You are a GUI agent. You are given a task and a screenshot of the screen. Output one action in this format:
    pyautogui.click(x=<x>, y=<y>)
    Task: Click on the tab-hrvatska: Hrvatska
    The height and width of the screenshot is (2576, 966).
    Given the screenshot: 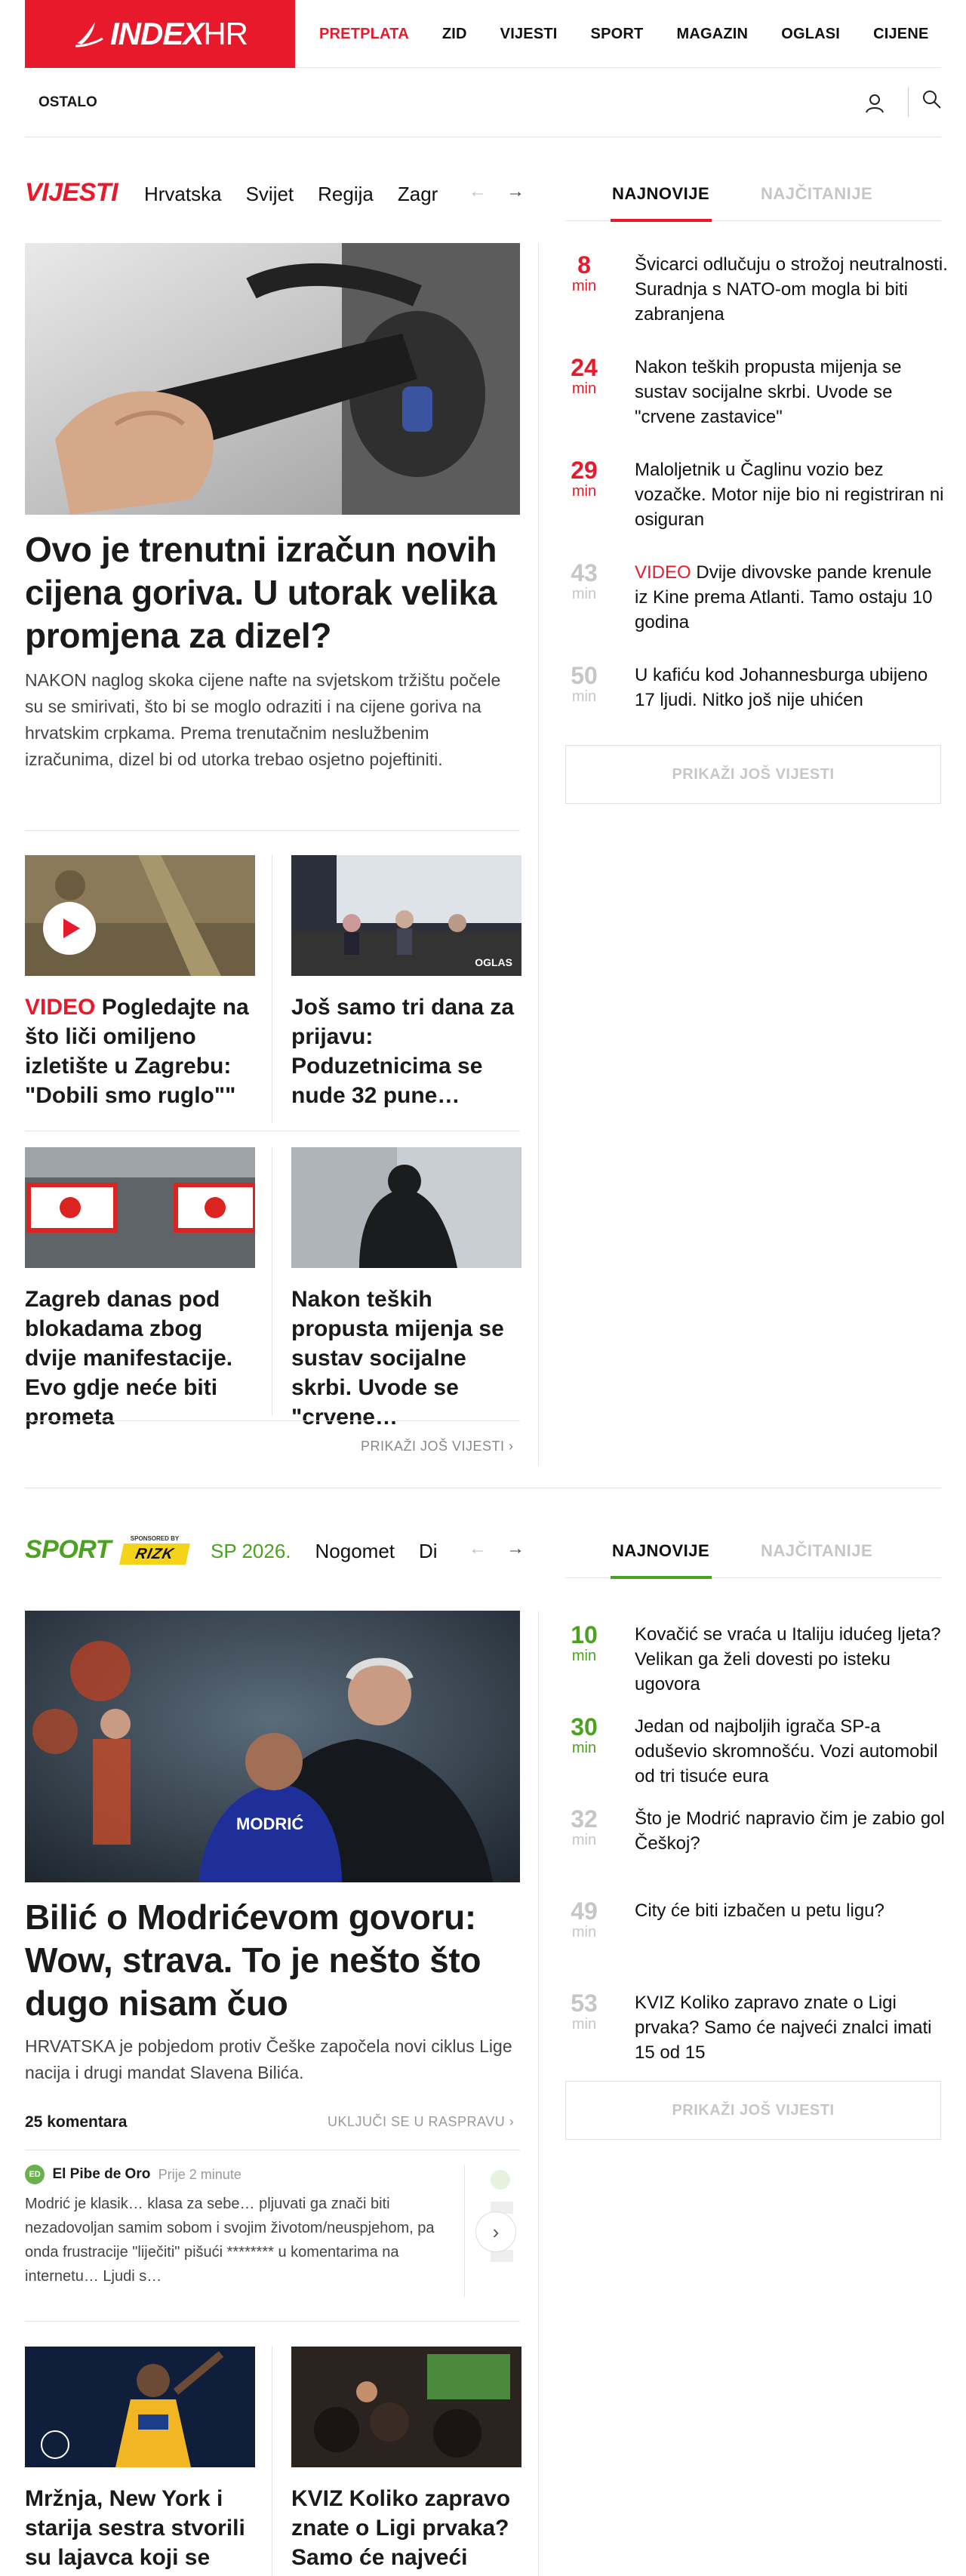 What is the action you would take?
    pyautogui.click(x=183, y=194)
    